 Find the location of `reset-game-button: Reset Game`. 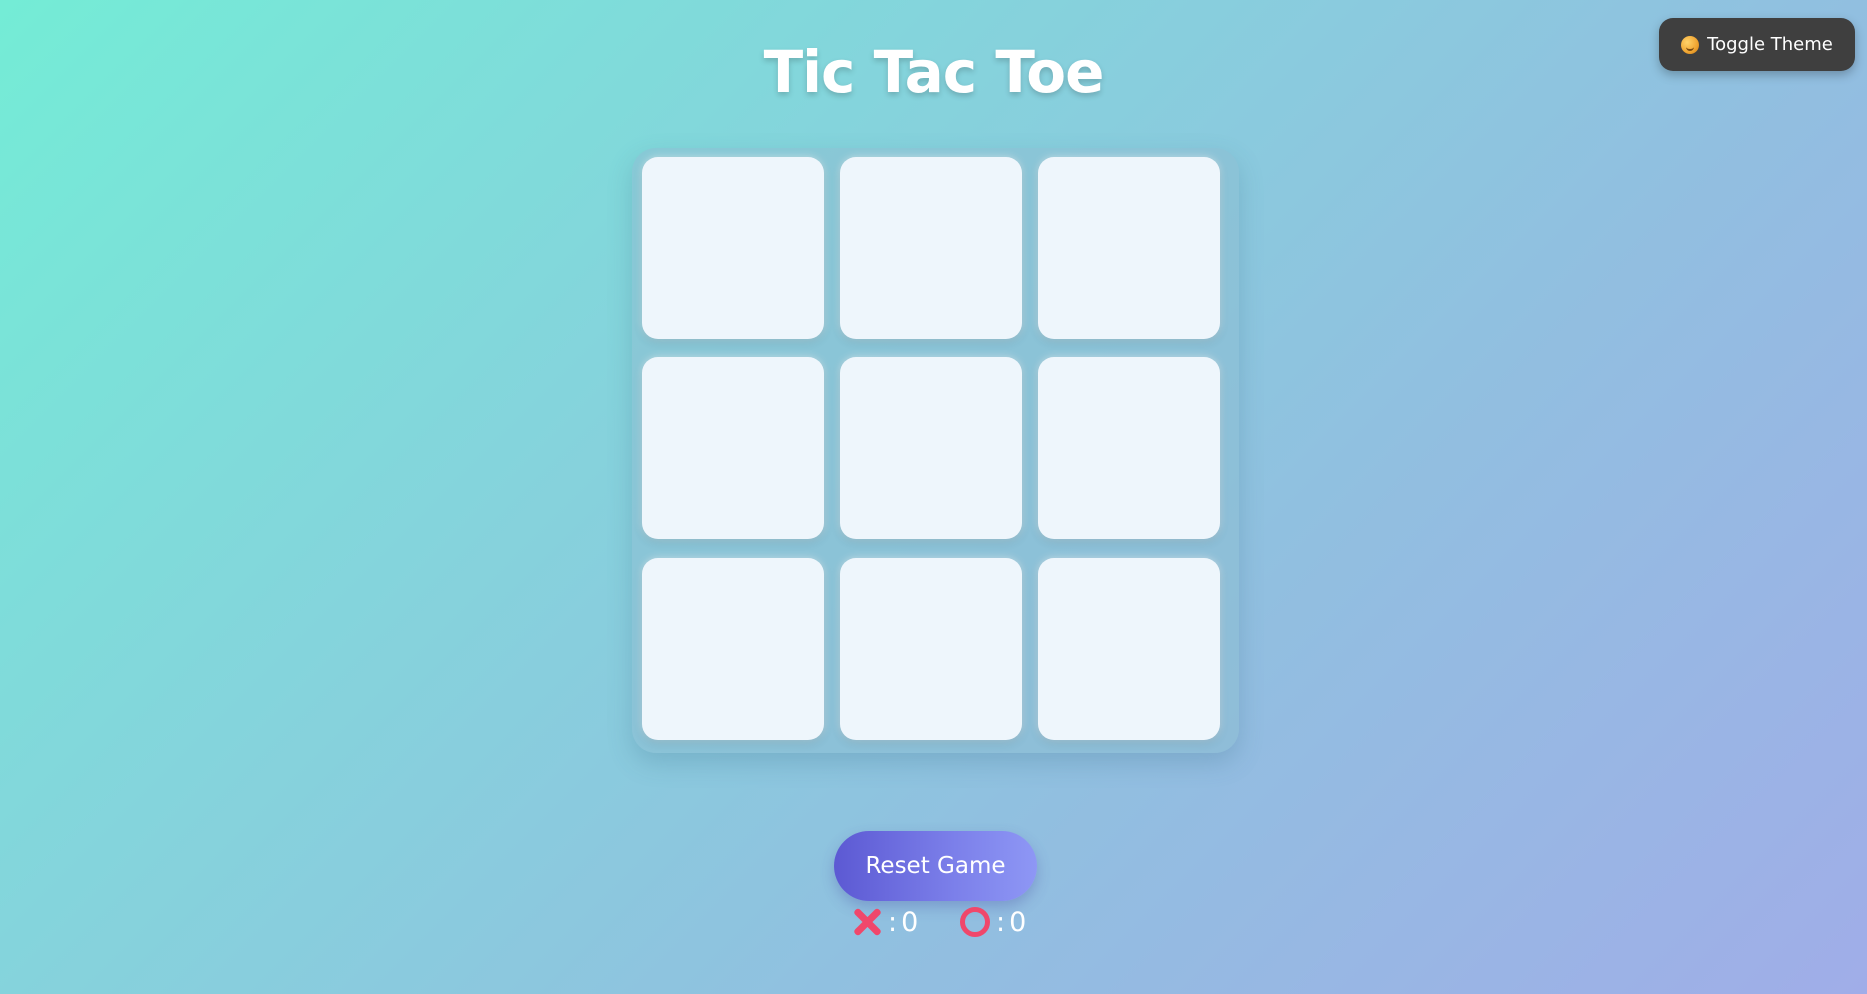

reset-game-button: Reset Game is located at coordinates (935, 866).